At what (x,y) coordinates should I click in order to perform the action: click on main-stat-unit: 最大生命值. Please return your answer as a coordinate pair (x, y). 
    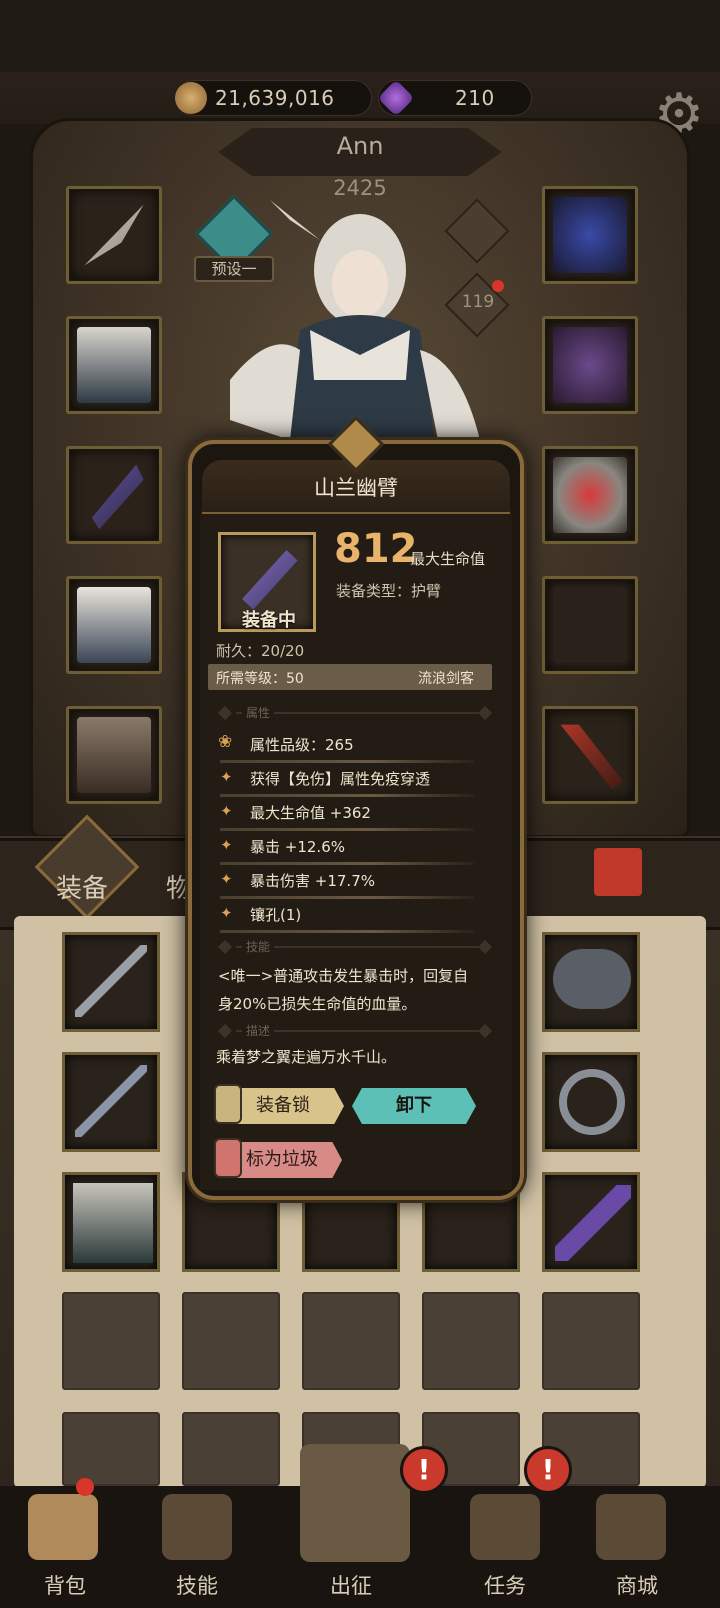
    Looking at the image, I should click on (448, 559).